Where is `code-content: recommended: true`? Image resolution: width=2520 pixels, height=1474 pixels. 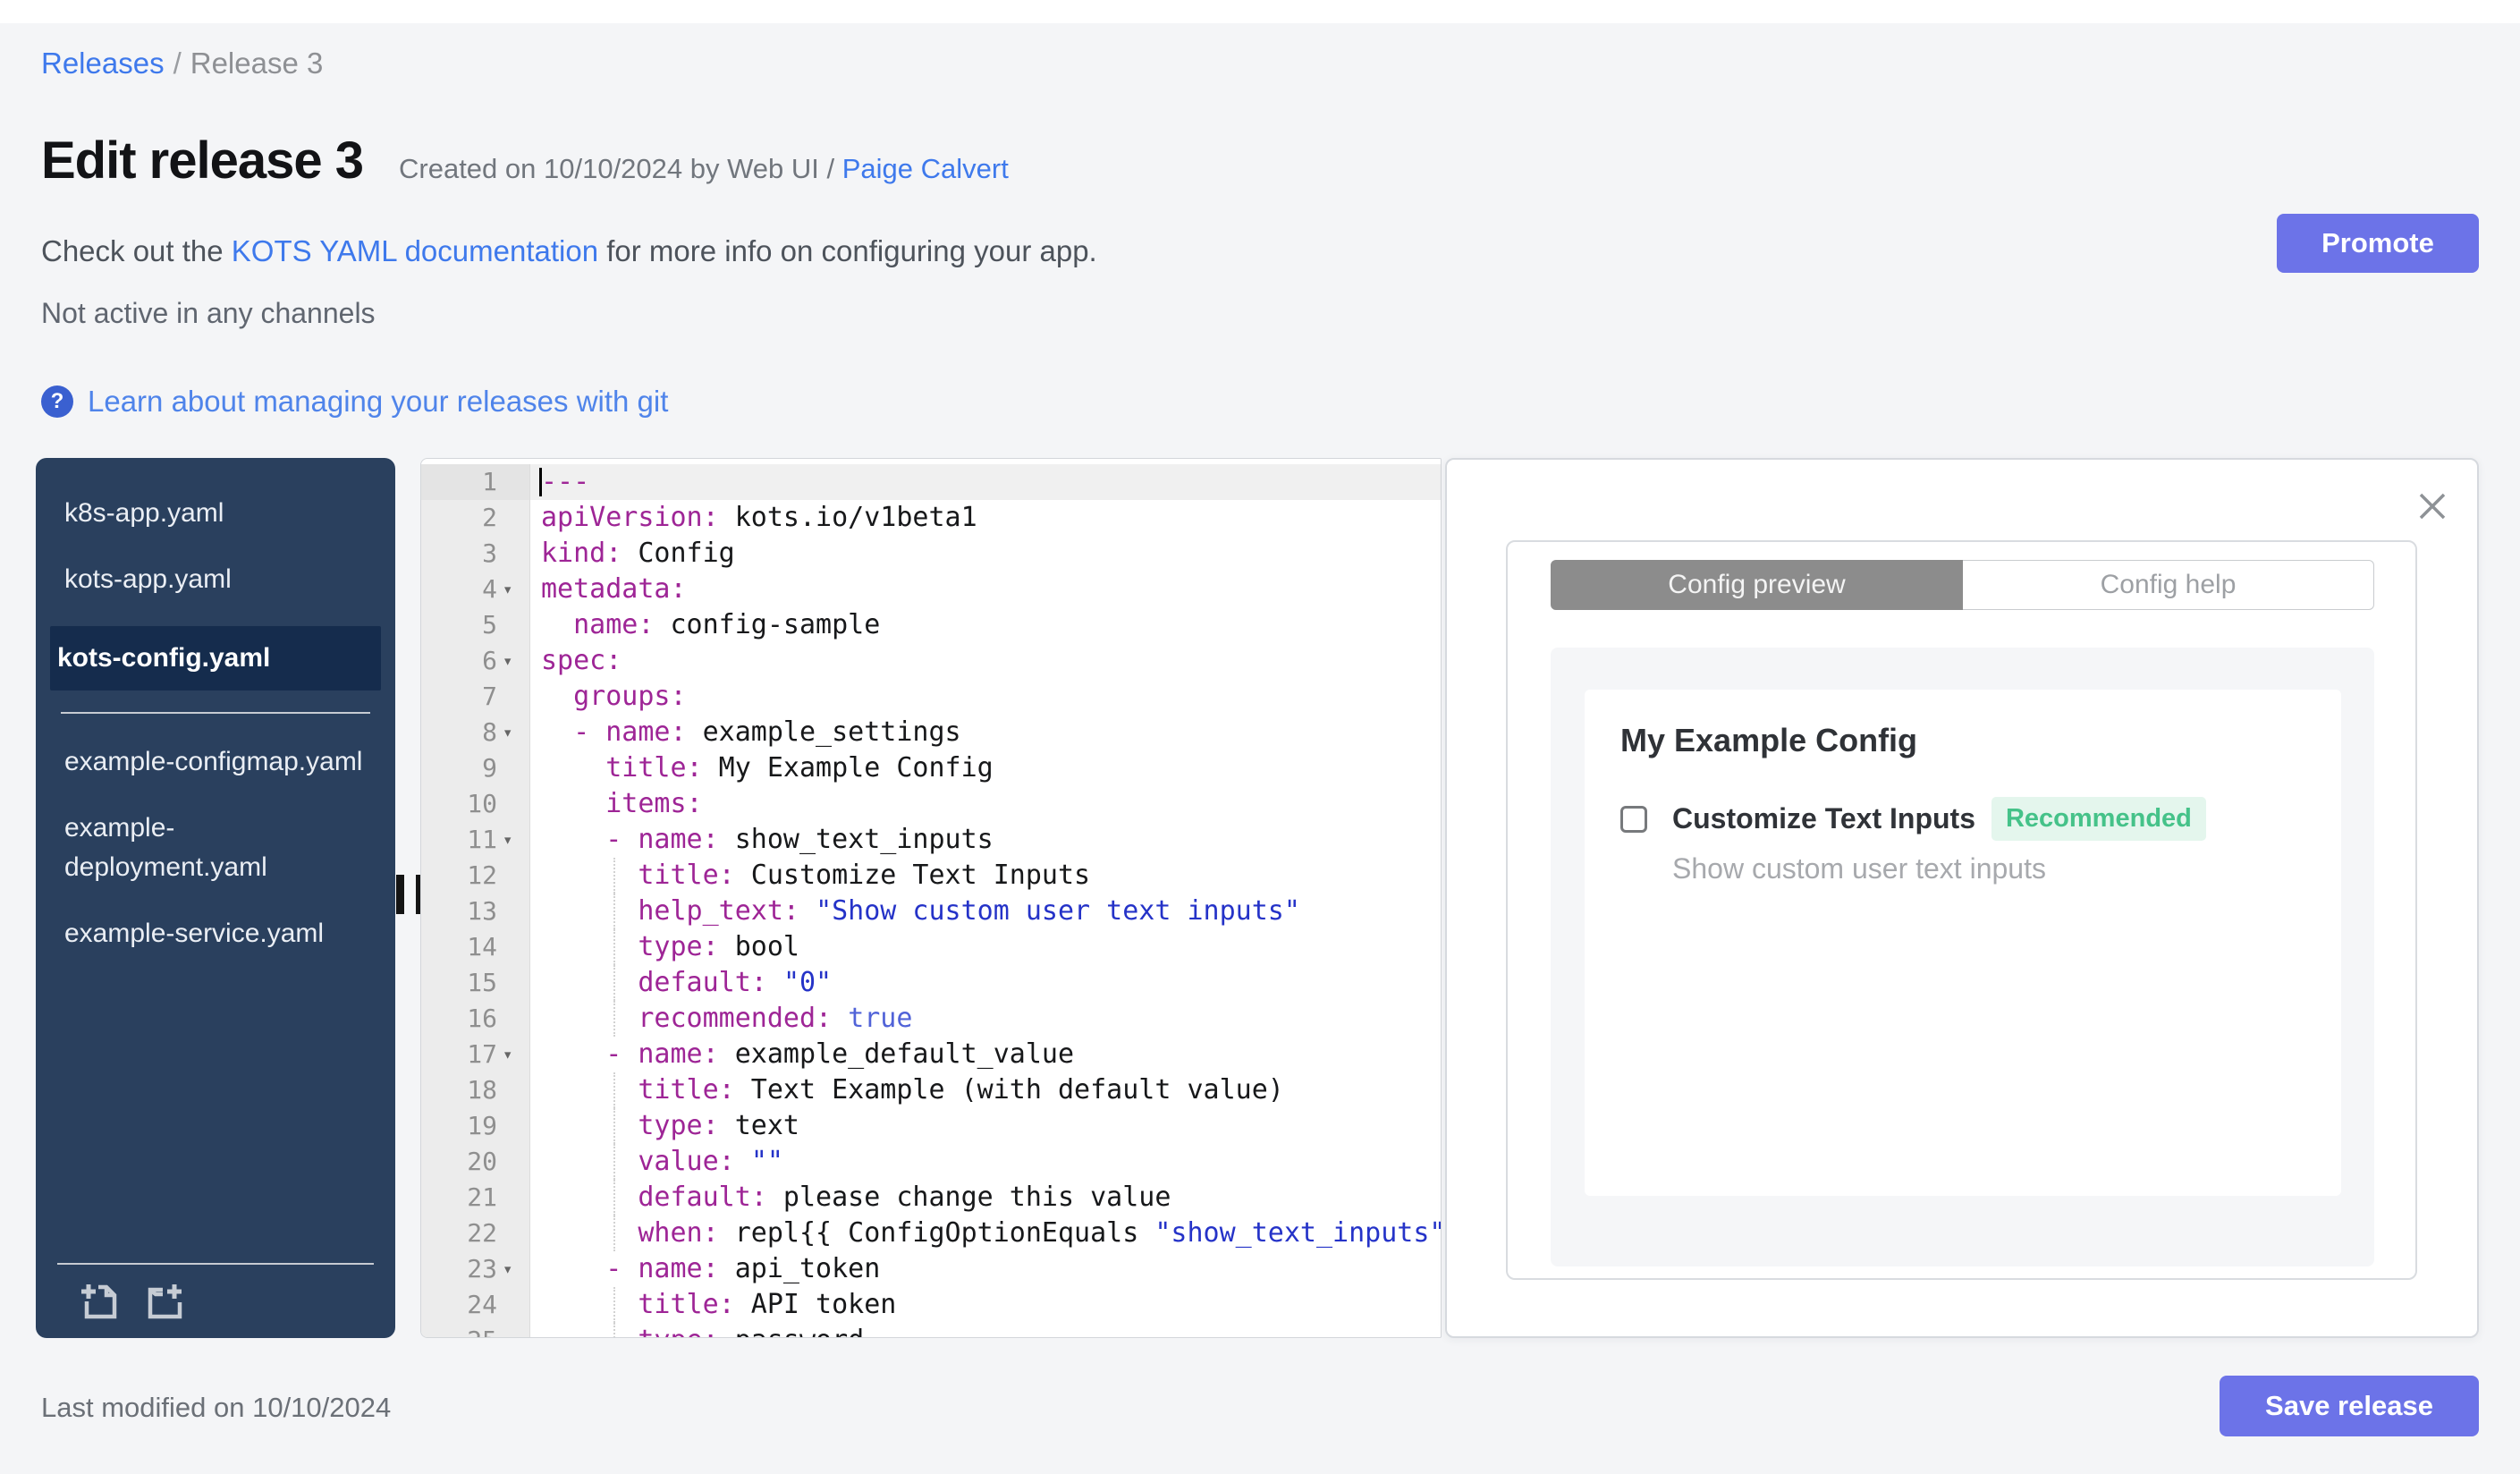 code-content: recommended: true is located at coordinates (986, 1019).